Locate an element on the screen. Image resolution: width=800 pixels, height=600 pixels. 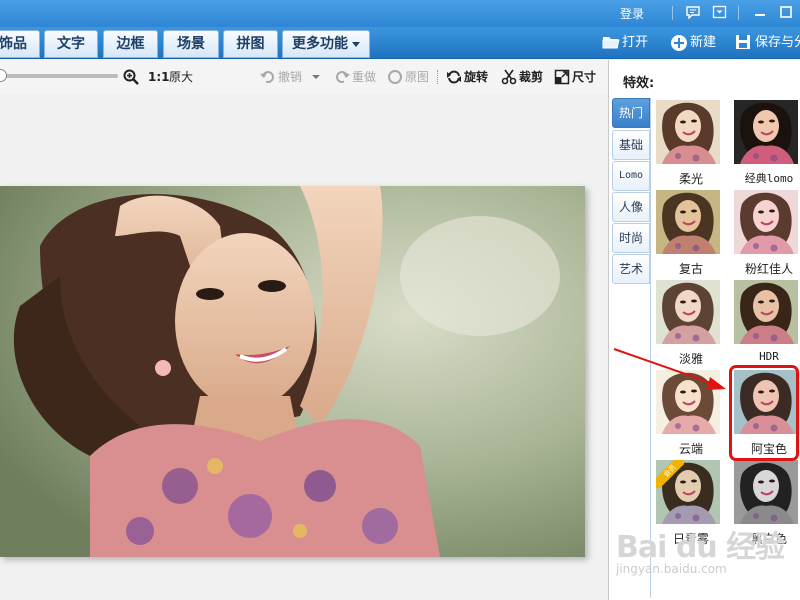
effect-item: HDR is located at coordinates (767, 324).